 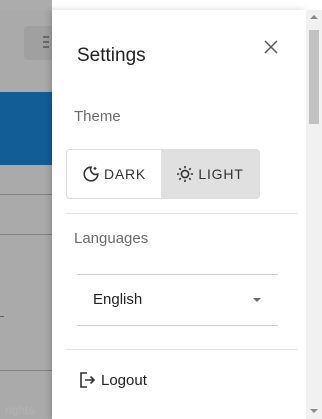 What do you see at coordinates (314, 411) in the screenshot?
I see `scroll-down-arrow-icon` at bounding box center [314, 411].